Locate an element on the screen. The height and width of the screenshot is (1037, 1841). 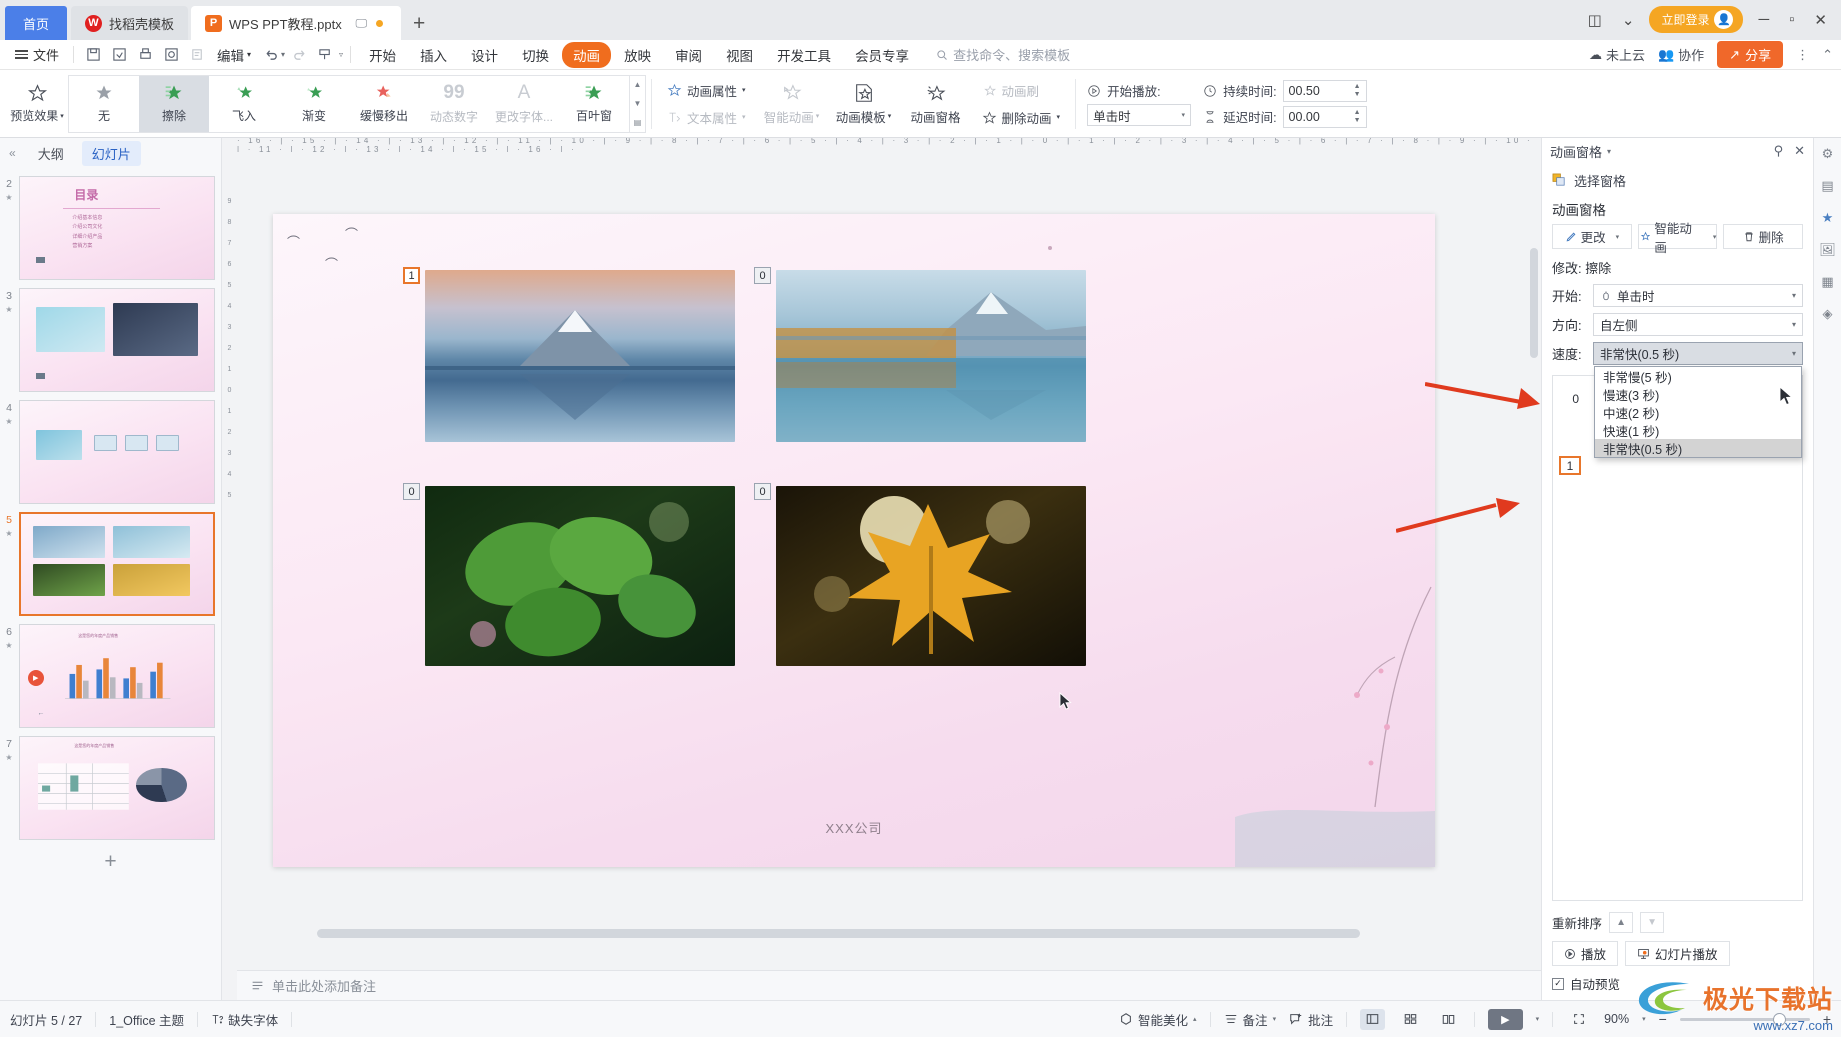
slide-thumbnail: 这是您的年度产品销售 ▶ ← is located at coordinates (117, 676).